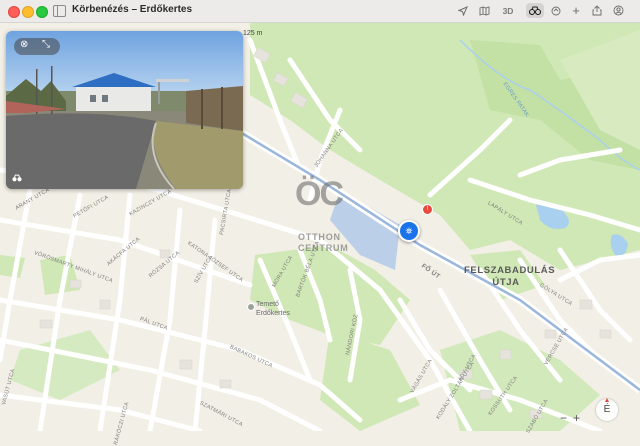 The height and width of the screenshot is (446, 640). I want to click on cemetery-icon, so click(251, 307).